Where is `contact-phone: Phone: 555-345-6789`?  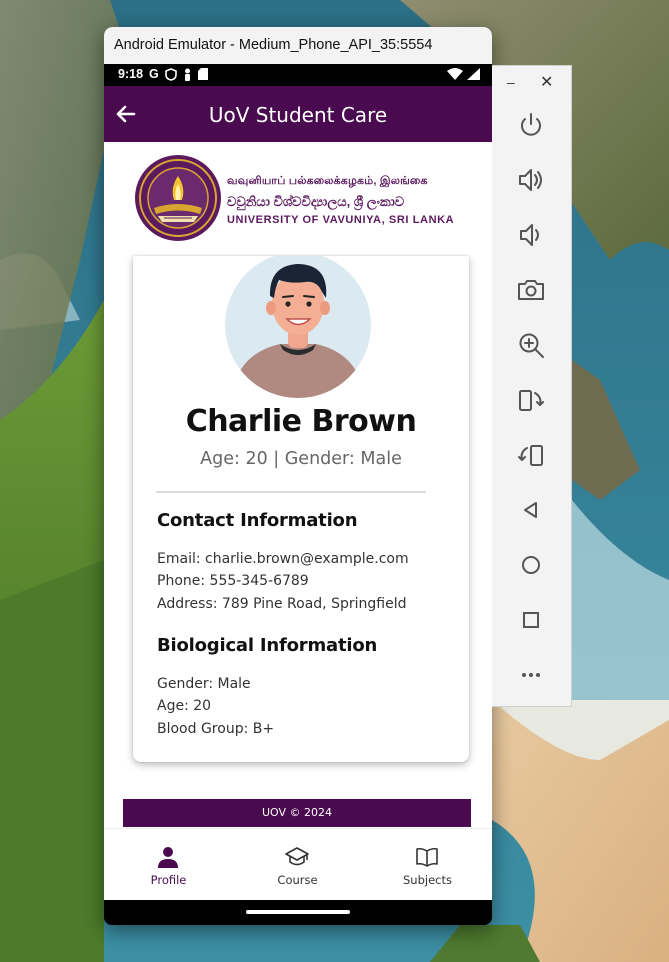 contact-phone: Phone: 555-345-6789 is located at coordinates (233, 581).